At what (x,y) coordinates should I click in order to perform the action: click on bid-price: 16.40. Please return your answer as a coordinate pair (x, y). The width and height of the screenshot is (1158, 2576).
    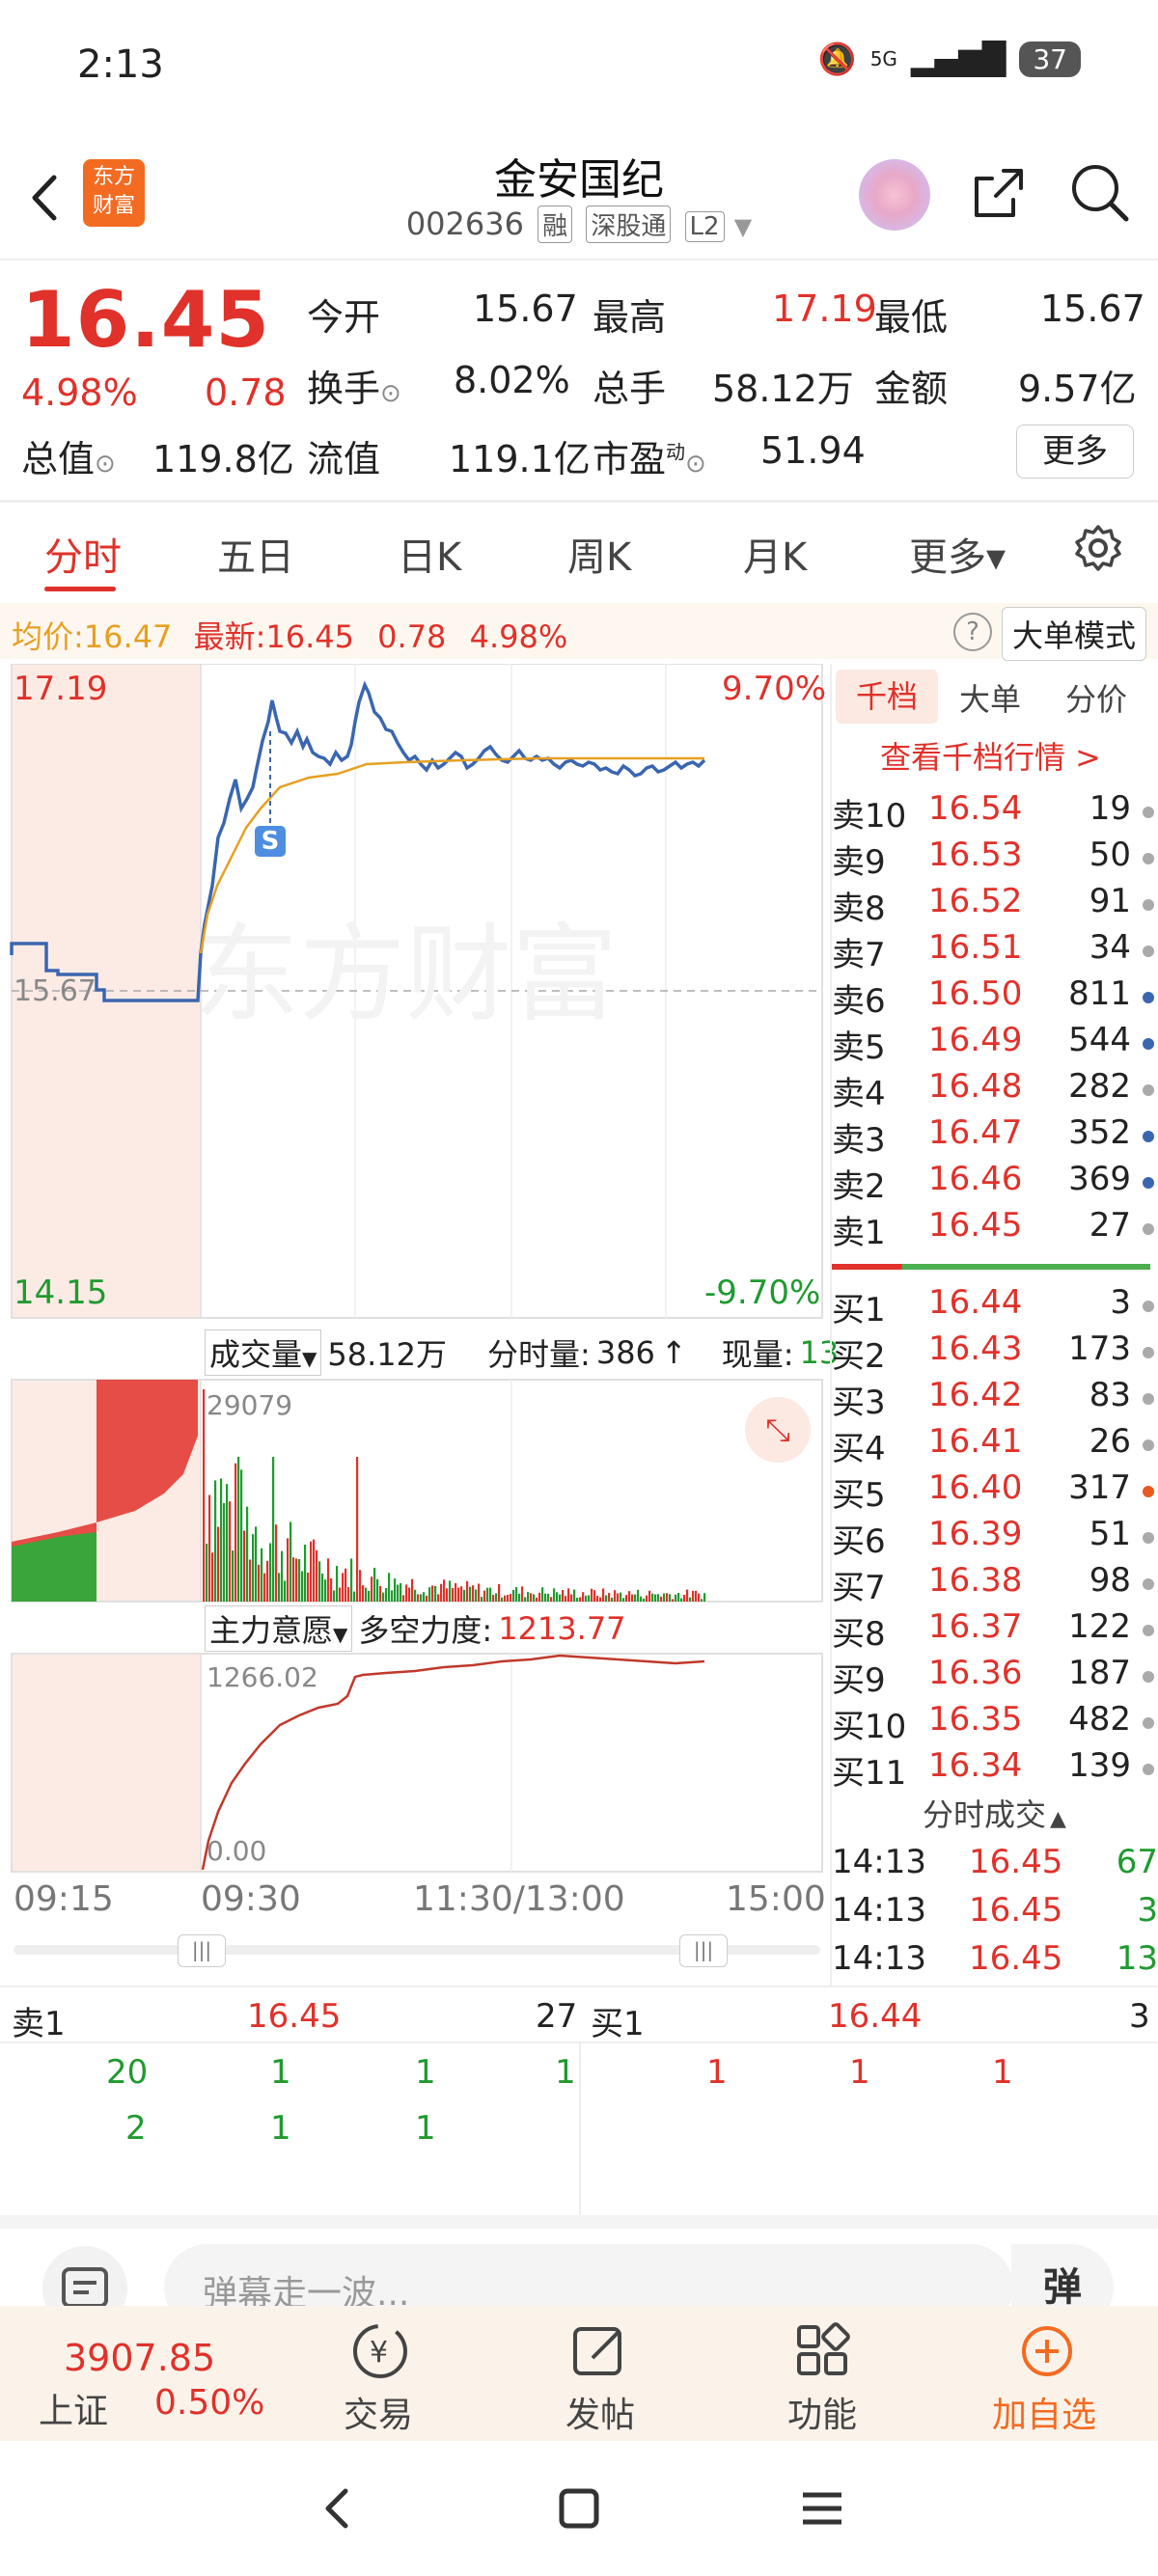
    Looking at the image, I should click on (975, 1488).